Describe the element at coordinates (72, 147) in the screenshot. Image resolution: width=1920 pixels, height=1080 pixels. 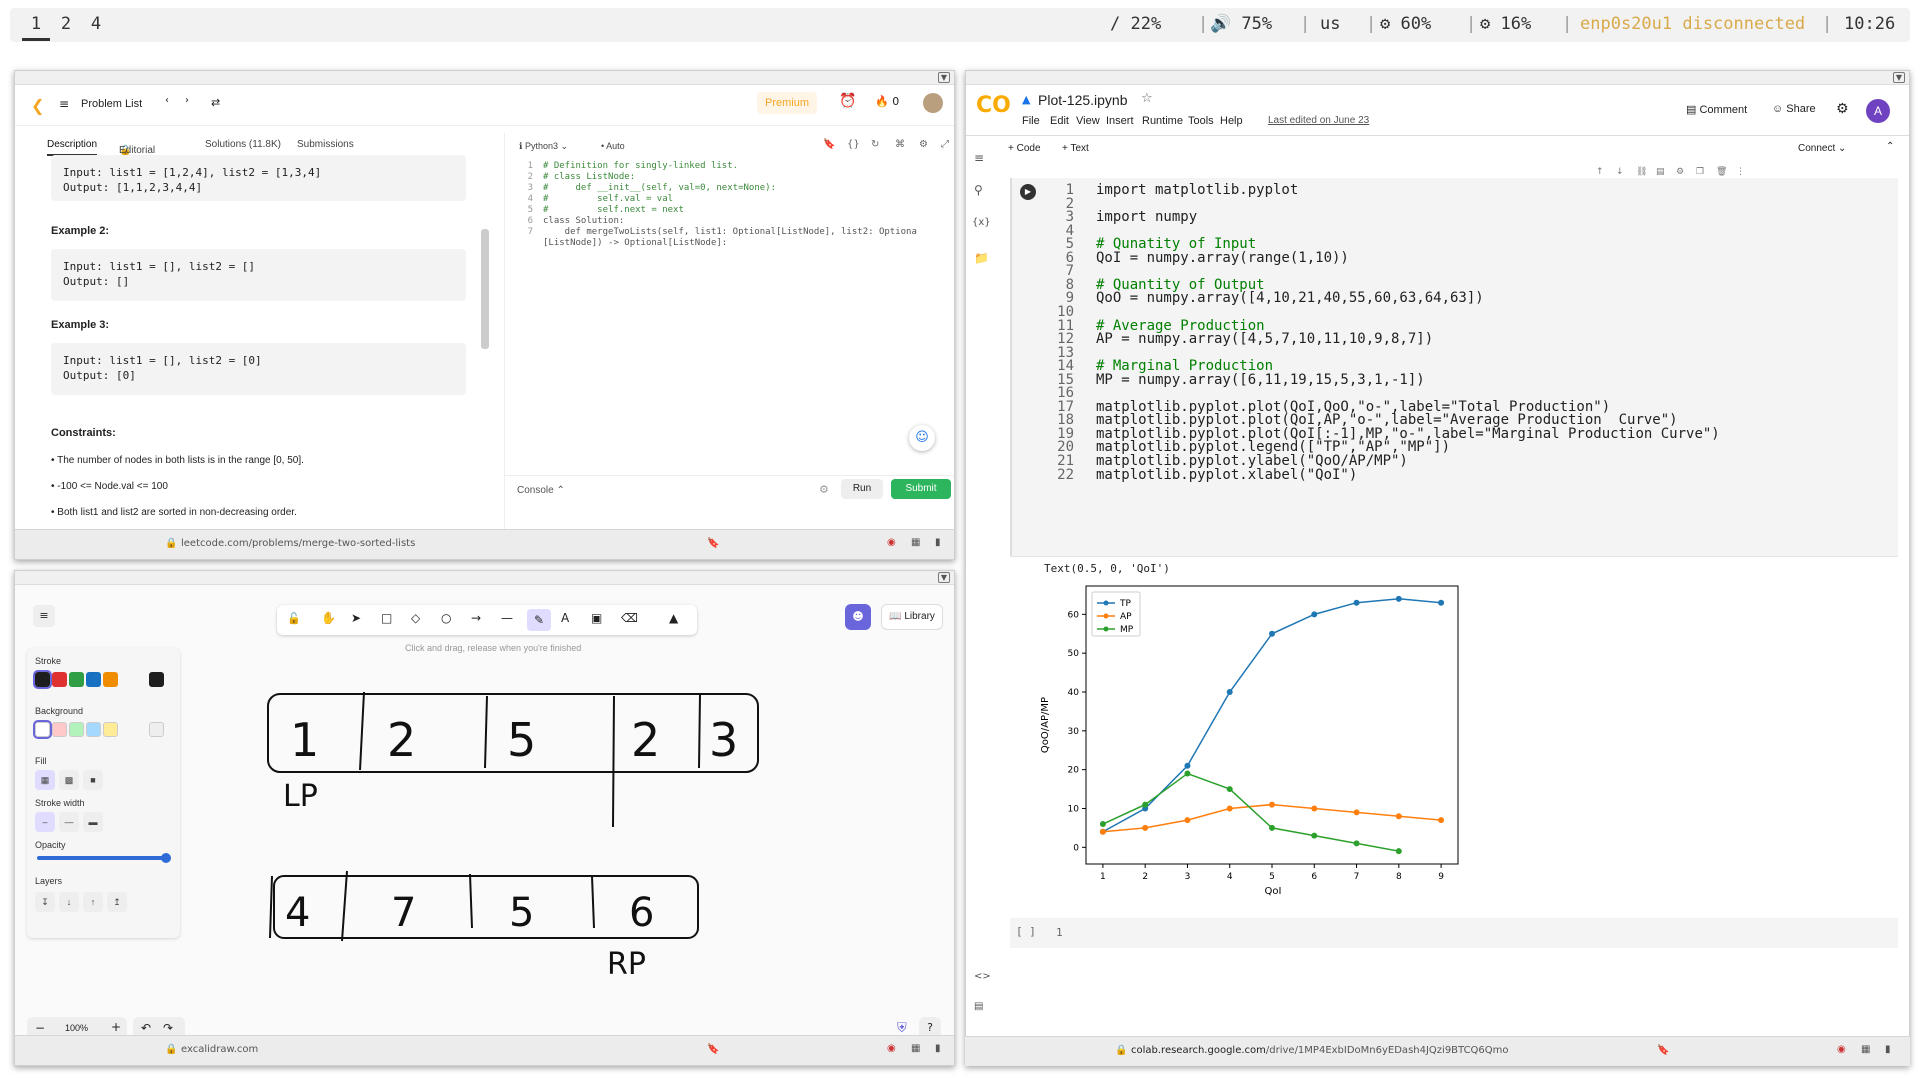
I see `tab-description: Description` at that location.